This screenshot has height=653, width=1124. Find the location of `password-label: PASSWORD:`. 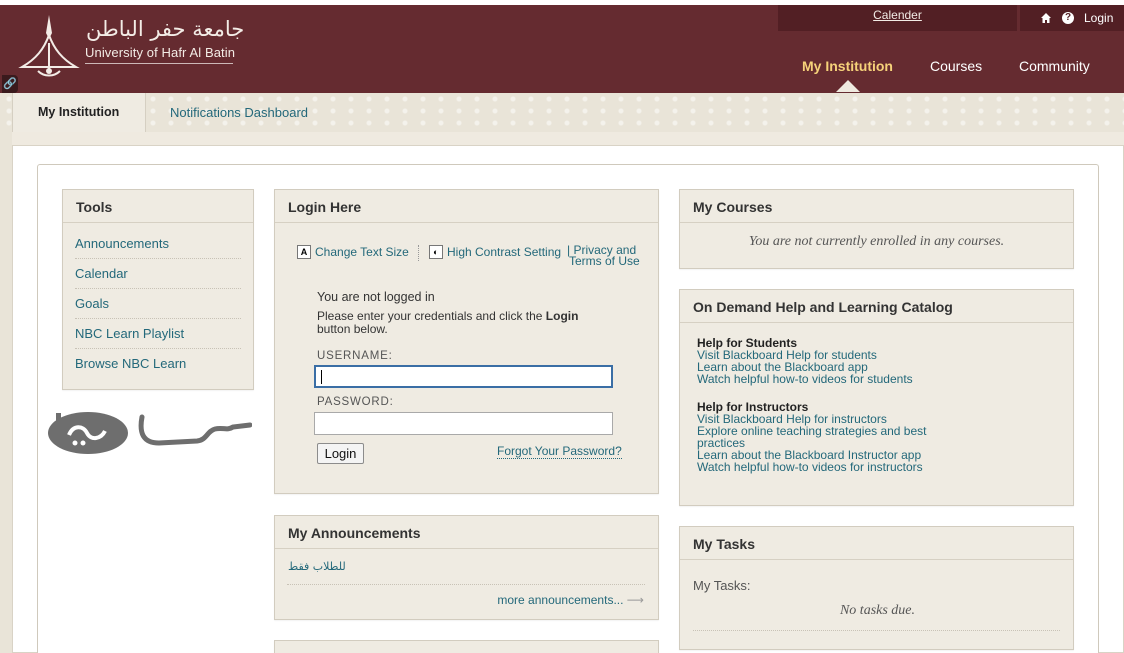

password-label: PASSWORD: is located at coordinates (355, 402).